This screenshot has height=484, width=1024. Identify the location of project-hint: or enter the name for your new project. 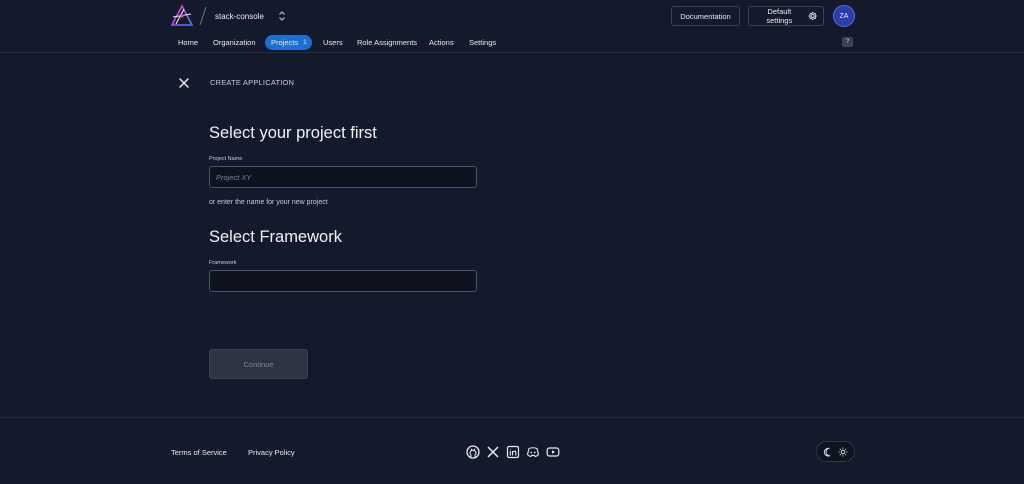
(268, 202).